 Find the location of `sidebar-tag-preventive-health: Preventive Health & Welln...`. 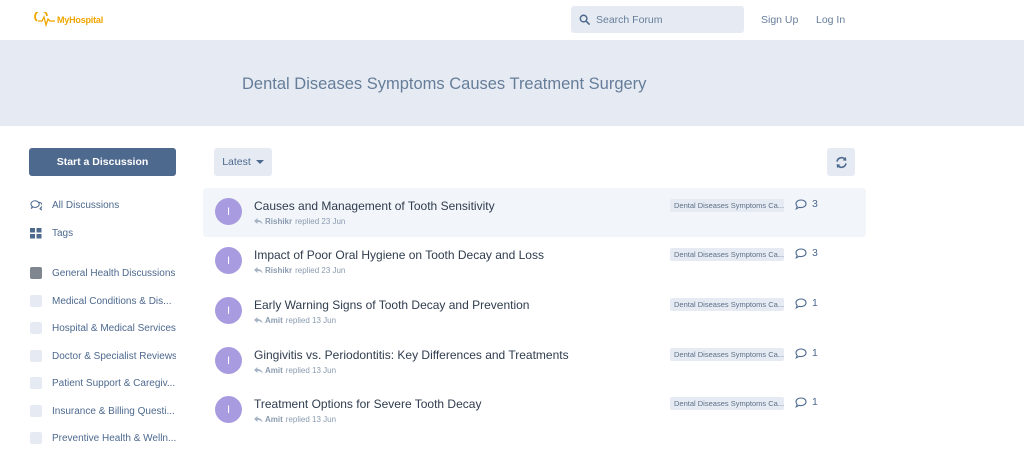

sidebar-tag-preventive-health: Preventive Health & Welln... is located at coordinates (103, 438).